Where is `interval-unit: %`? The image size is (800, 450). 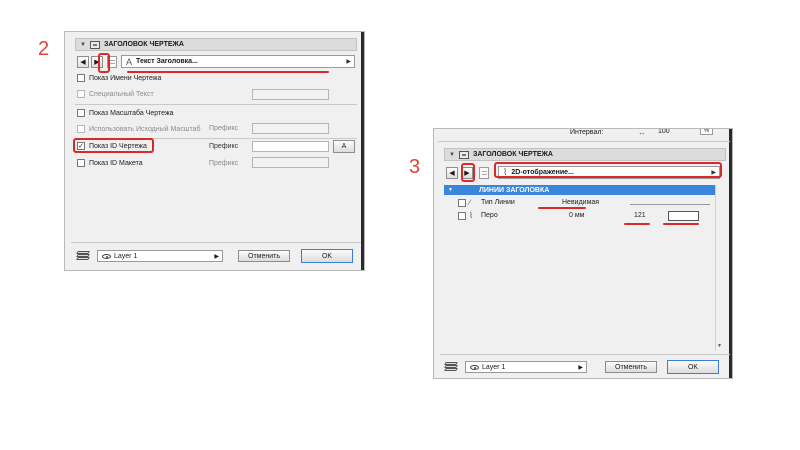
interval-unit: % is located at coordinates (706, 132).